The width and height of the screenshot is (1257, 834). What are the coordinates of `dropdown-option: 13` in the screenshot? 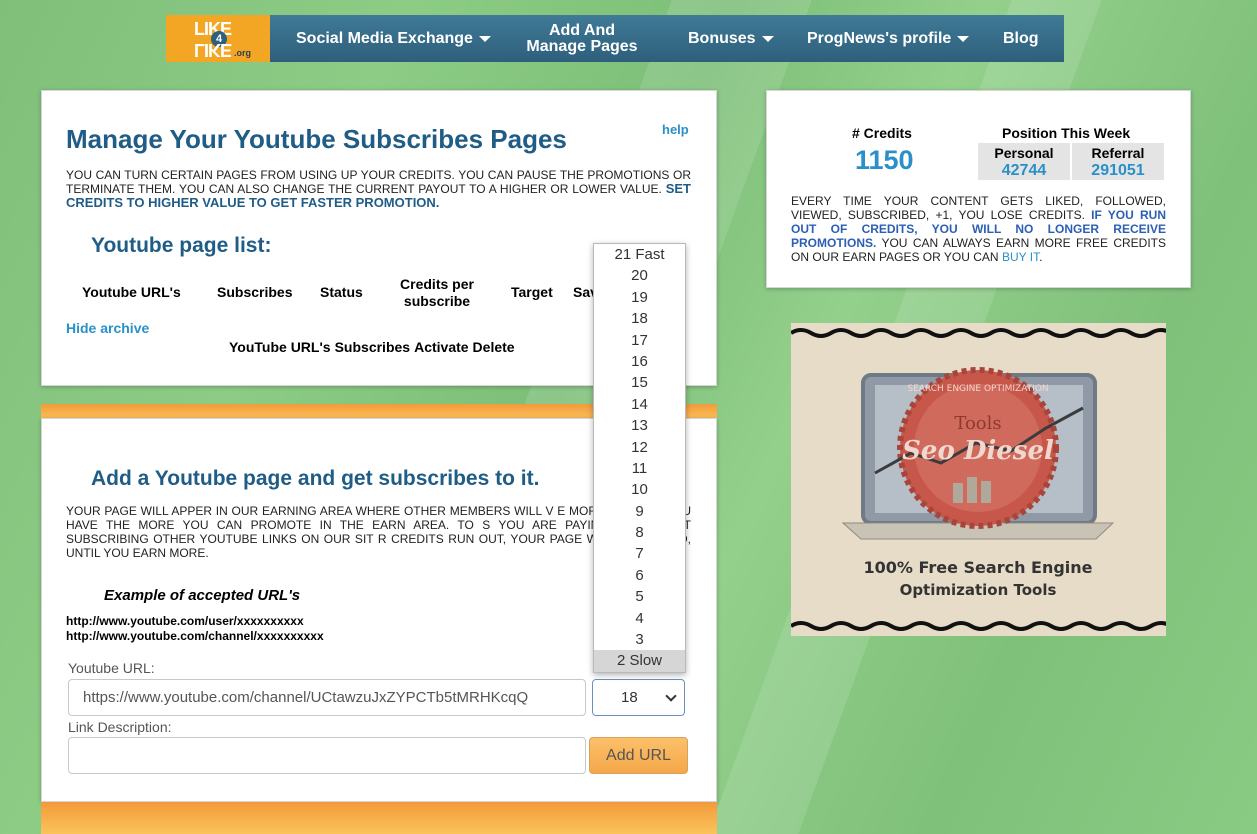 It's located at (639, 425).